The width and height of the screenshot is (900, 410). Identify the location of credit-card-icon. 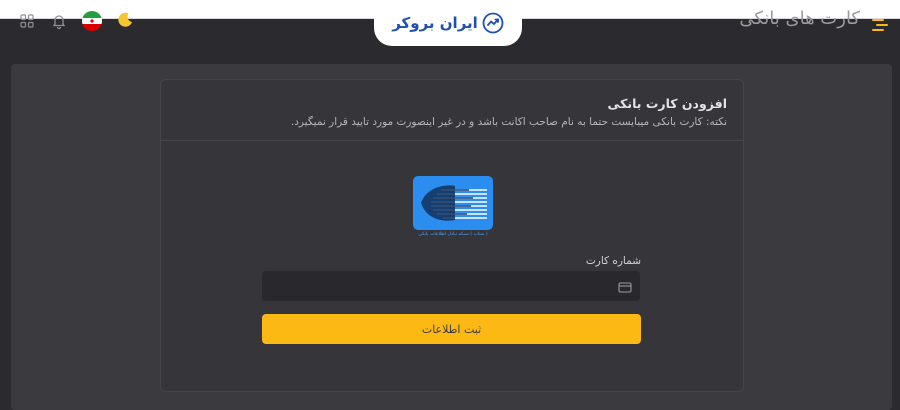
(625, 286).